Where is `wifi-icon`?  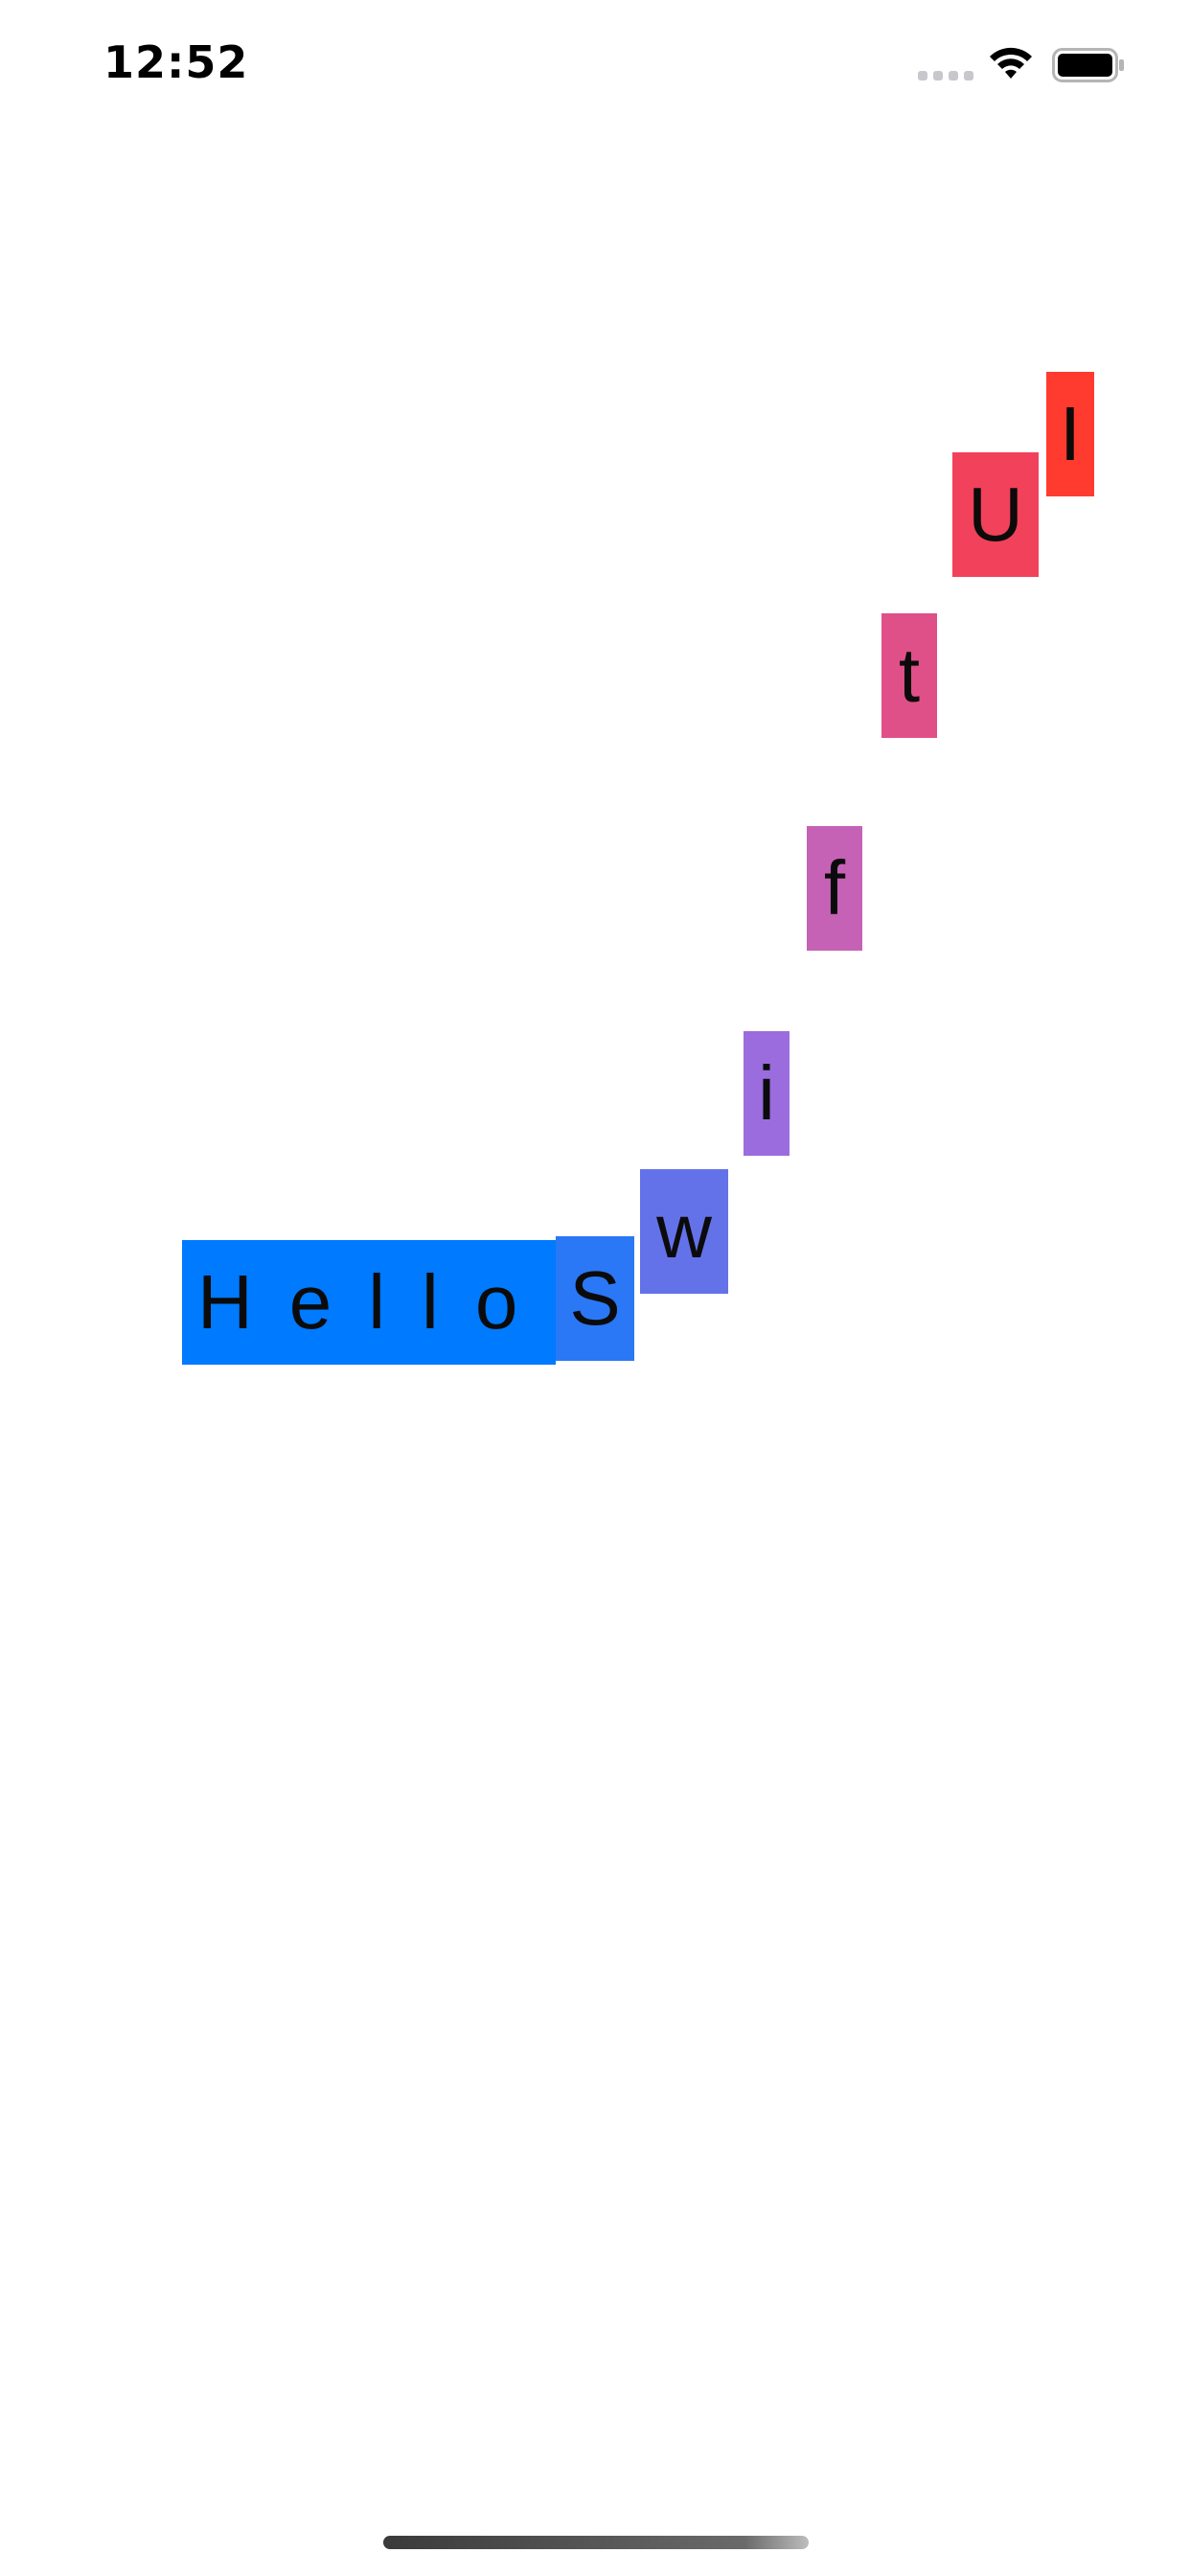 wifi-icon is located at coordinates (1011, 63).